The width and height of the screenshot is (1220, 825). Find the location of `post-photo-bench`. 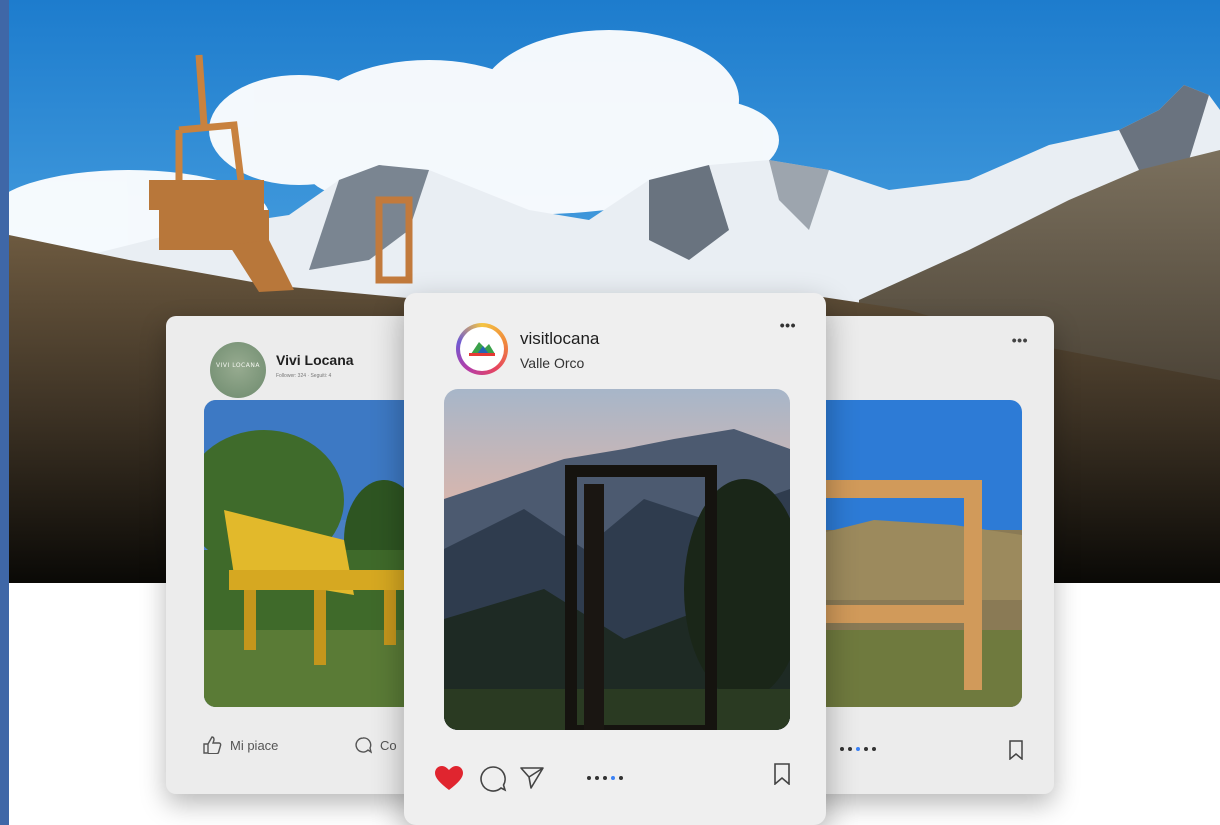

post-photo-bench is located at coordinates (315, 553).